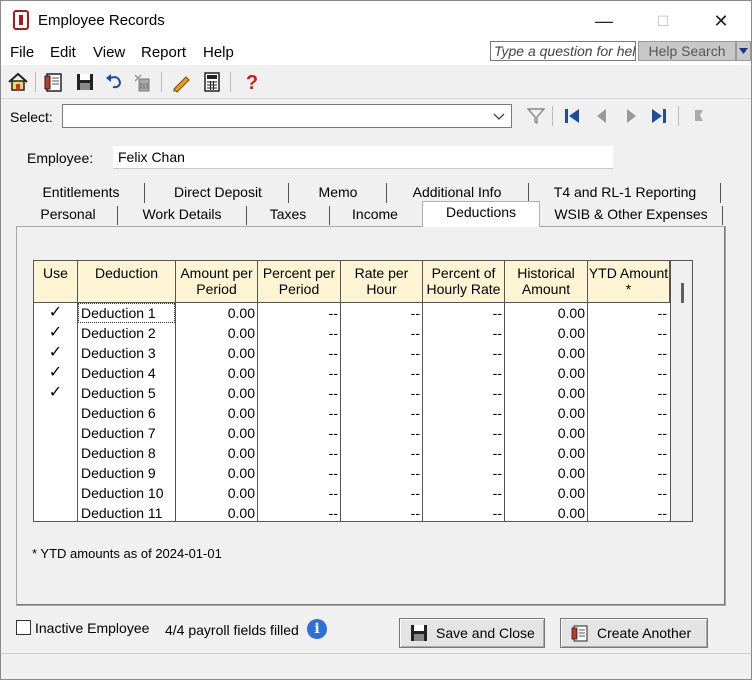  Describe the element at coordinates (127, 282) in the screenshot. I see `column-header-deduction: Deduction` at that location.